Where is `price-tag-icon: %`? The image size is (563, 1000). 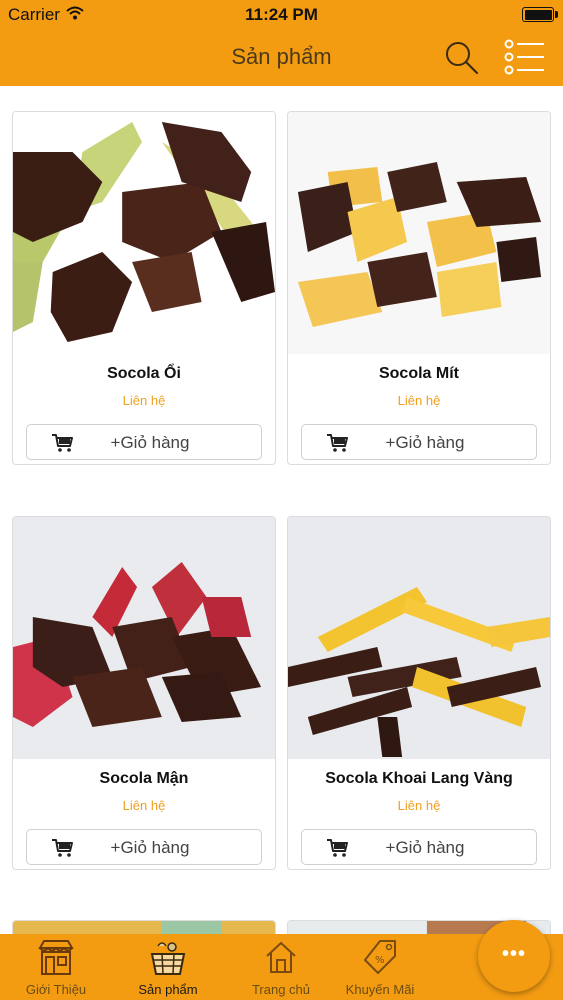
price-tag-icon: % is located at coordinates (380, 957).